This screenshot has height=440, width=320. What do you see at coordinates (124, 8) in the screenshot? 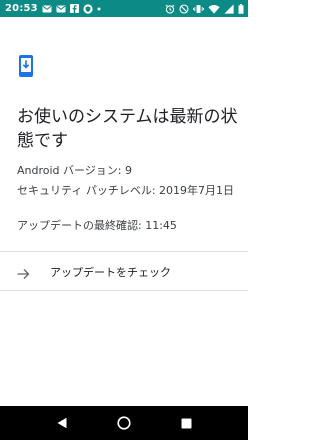
I see `status-bar: 20:53` at bounding box center [124, 8].